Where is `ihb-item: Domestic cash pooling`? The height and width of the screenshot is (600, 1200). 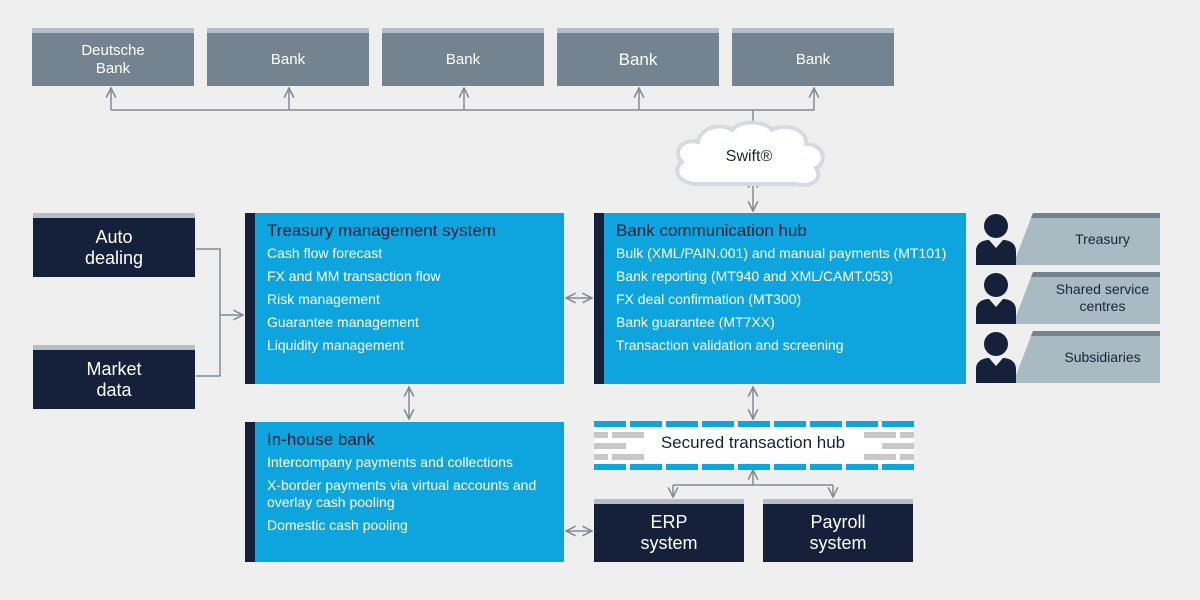
ihb-item: Domestic cash pooling is located at coordinates (337, 525).